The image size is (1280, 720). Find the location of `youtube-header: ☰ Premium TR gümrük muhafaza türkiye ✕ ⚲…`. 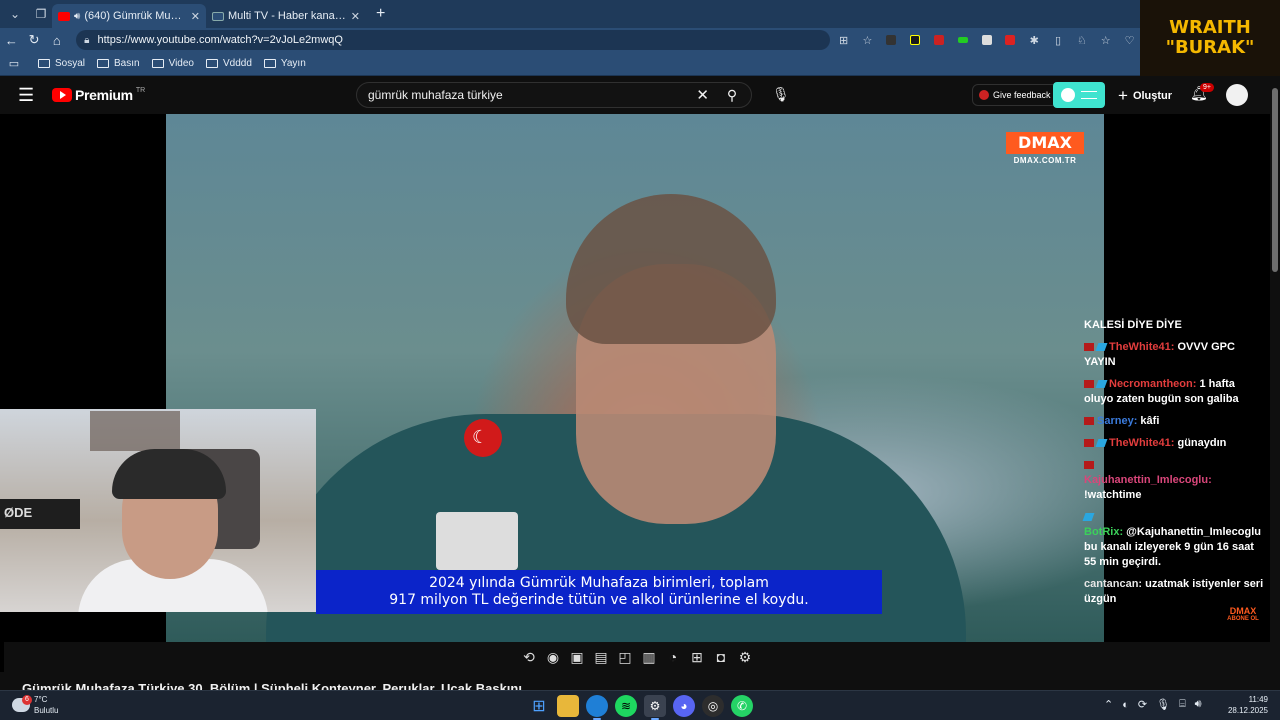

youtube-header: ☰ Premium TR gümrük muhafaza türkiye ✕ ⚲… is located at coordinates (635, 95).